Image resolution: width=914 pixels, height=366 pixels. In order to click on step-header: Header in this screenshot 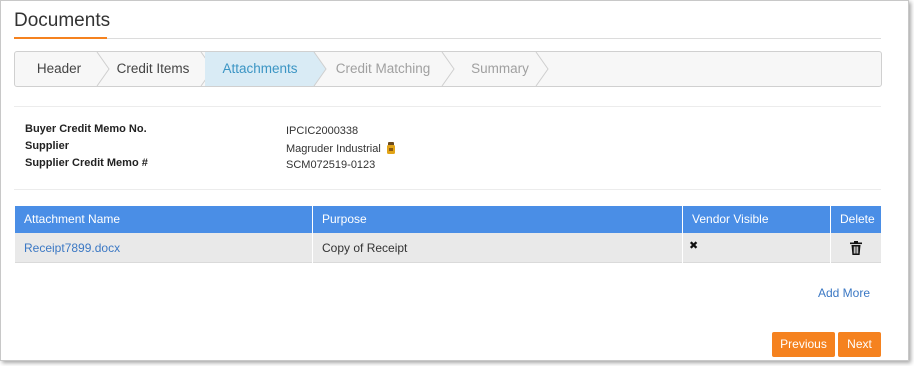, I will do `click(59, 69)`.